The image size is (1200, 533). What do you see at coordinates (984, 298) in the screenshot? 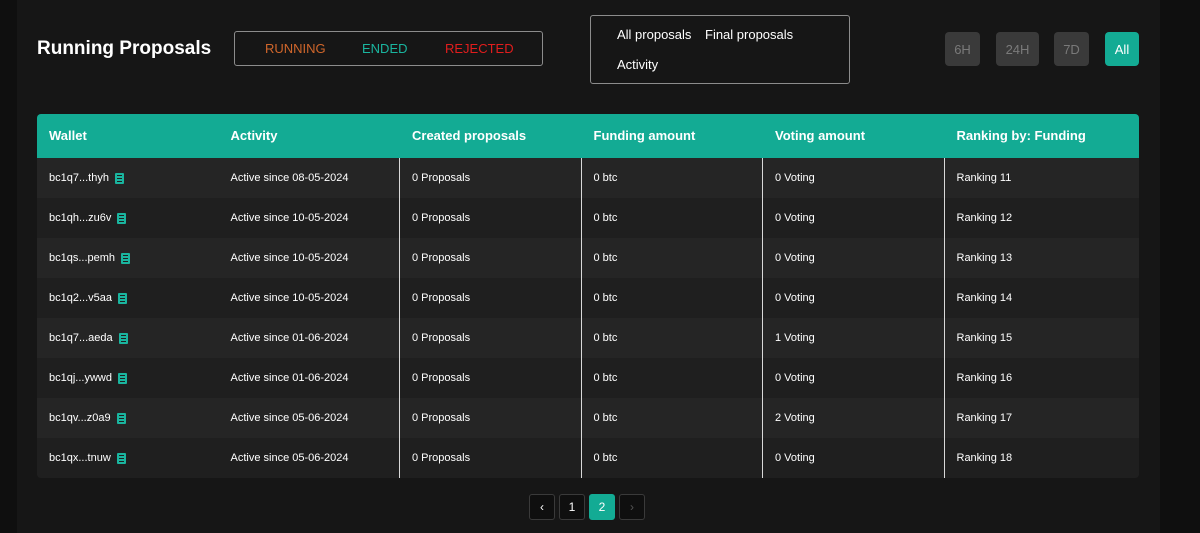
I see `ranking-cell: Ranking 14` at bounding box center [984, 298].